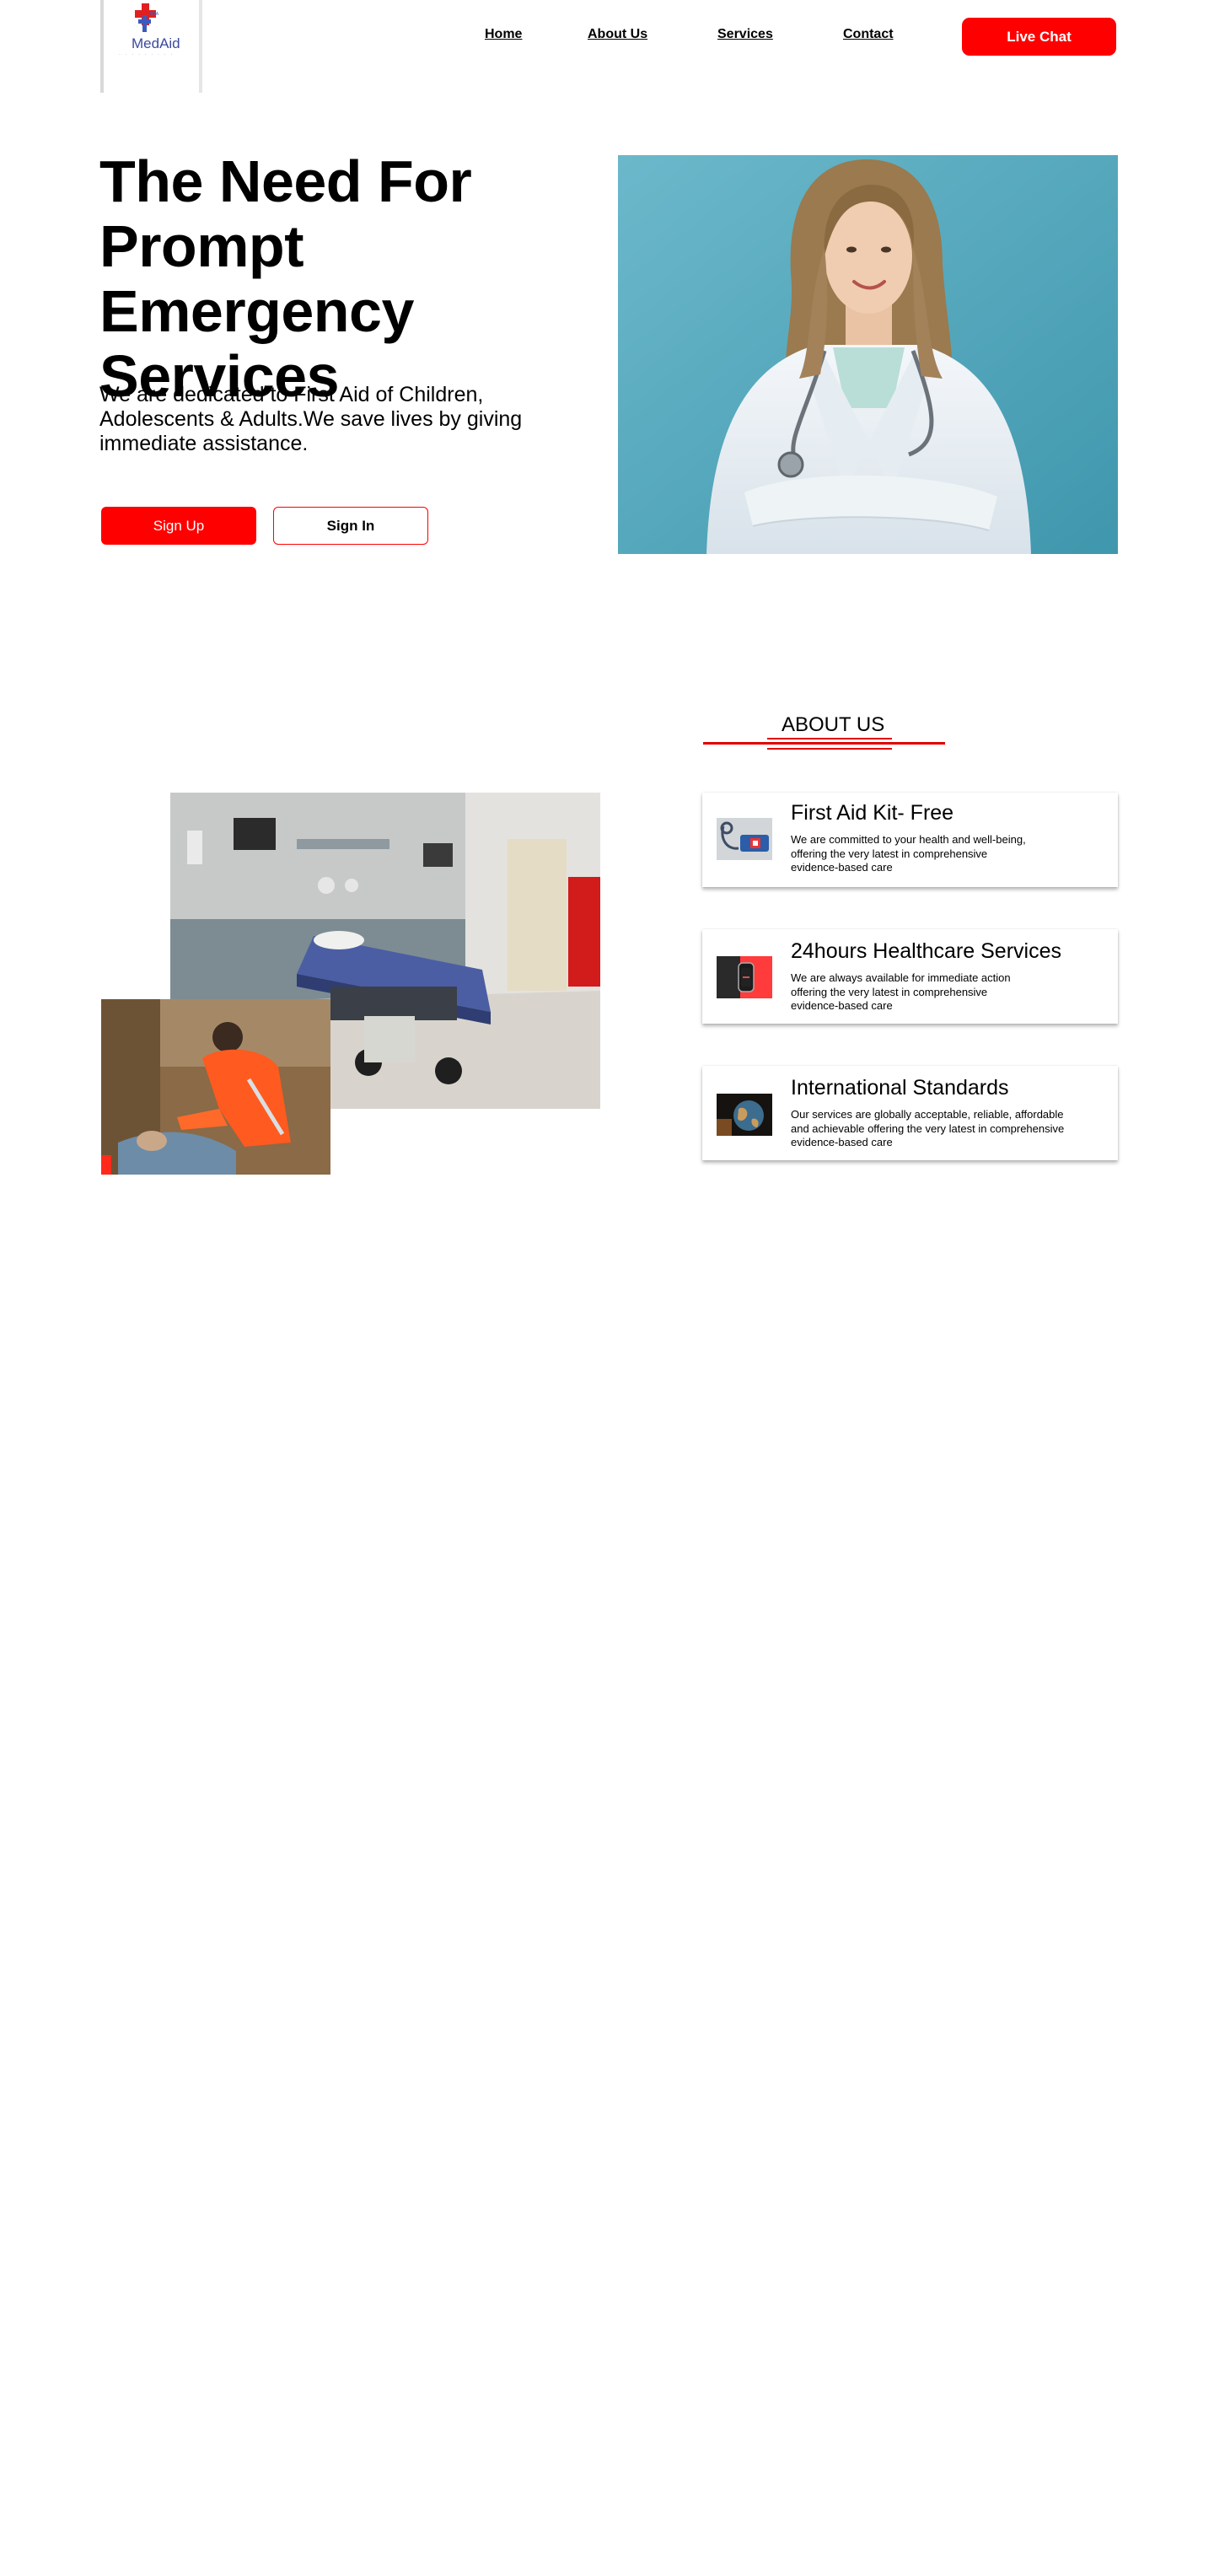 The width and height of the screenshot is (1214, 2576). I want to click on nav-contact: Contact, so click(868, 34).